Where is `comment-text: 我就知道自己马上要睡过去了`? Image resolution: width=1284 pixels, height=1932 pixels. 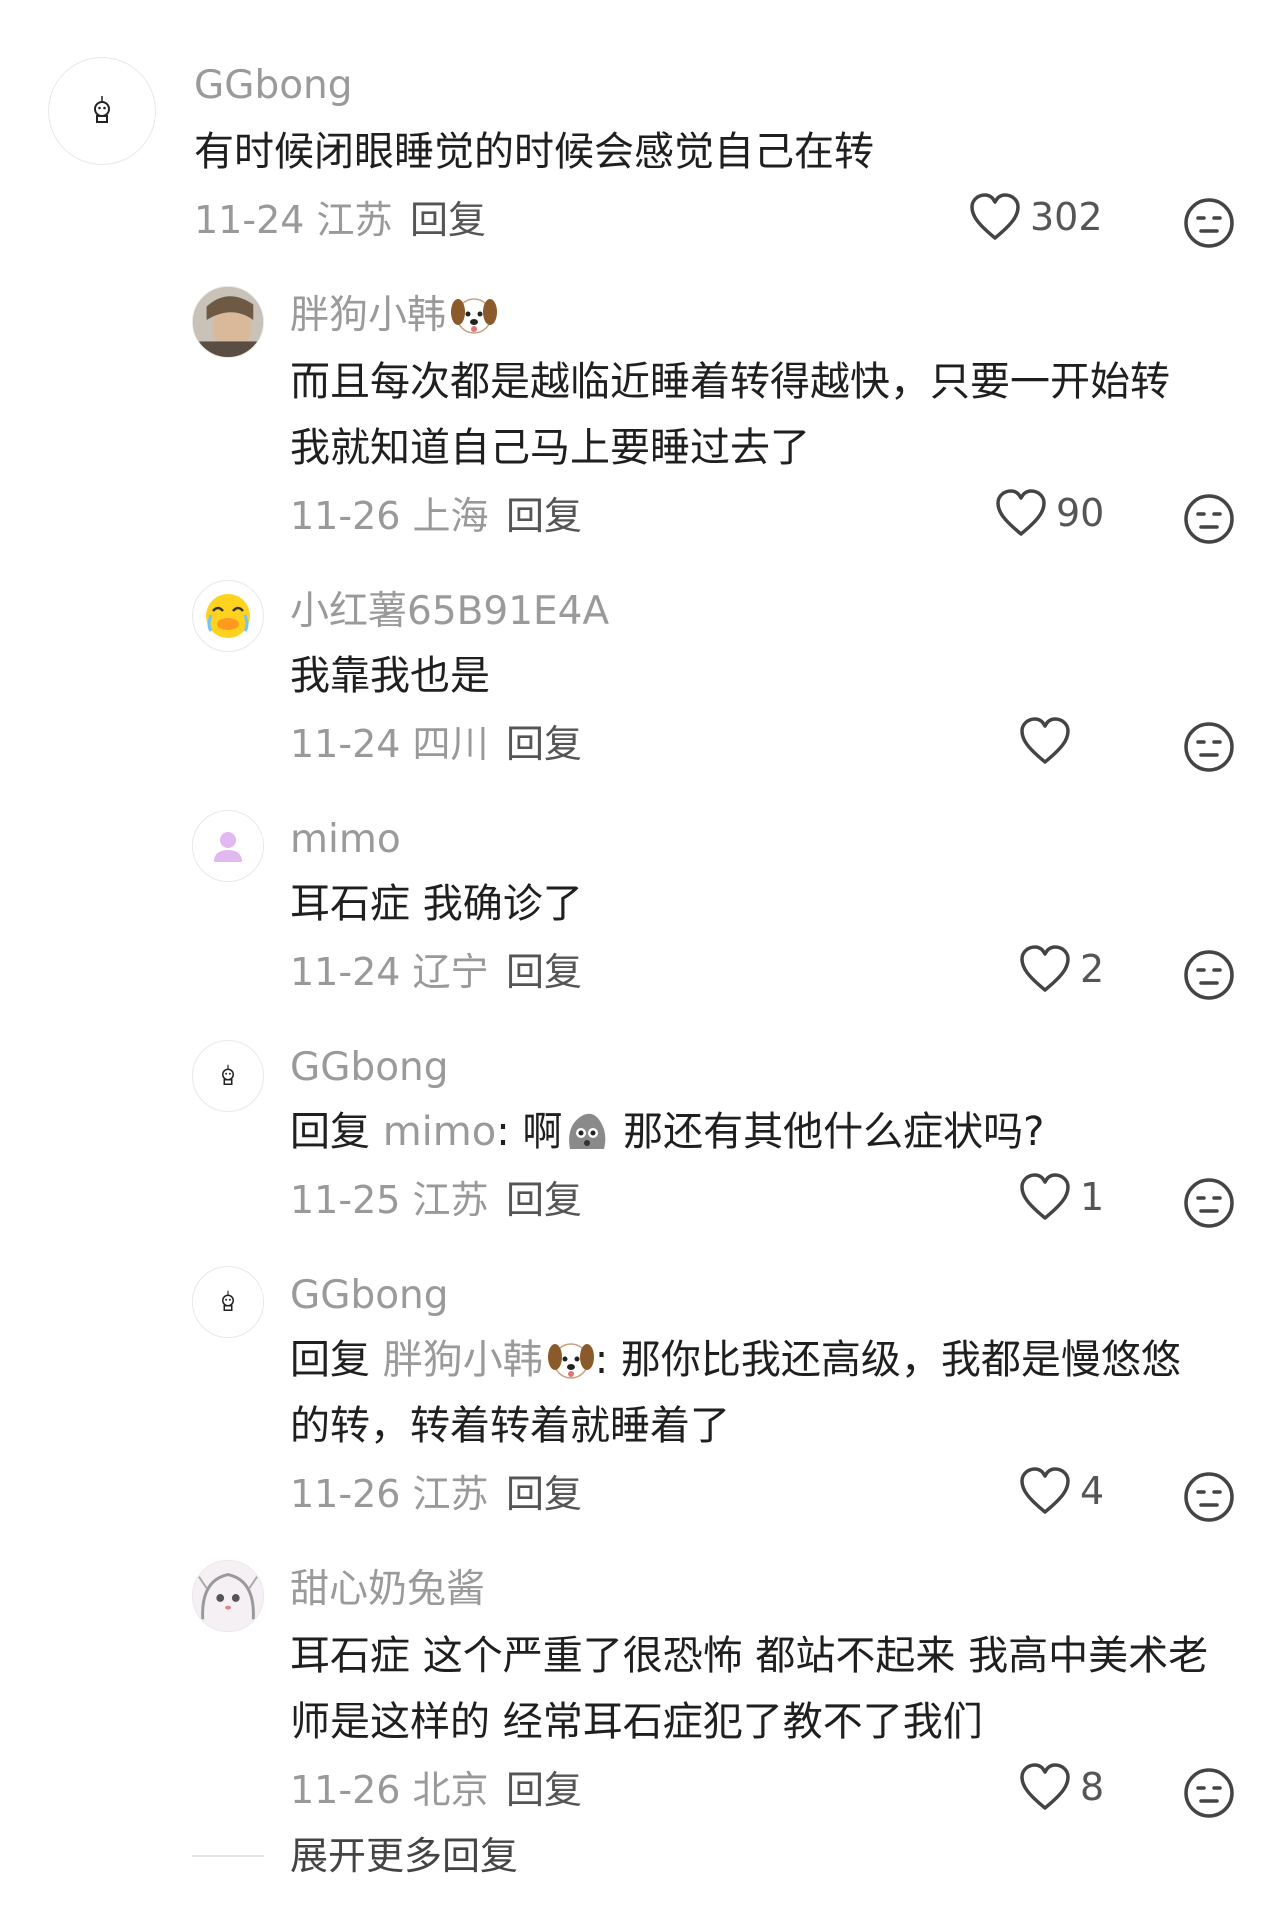
comment-text: 我就知道自己马上要睡过去了 is located at coordinates (550, 448).